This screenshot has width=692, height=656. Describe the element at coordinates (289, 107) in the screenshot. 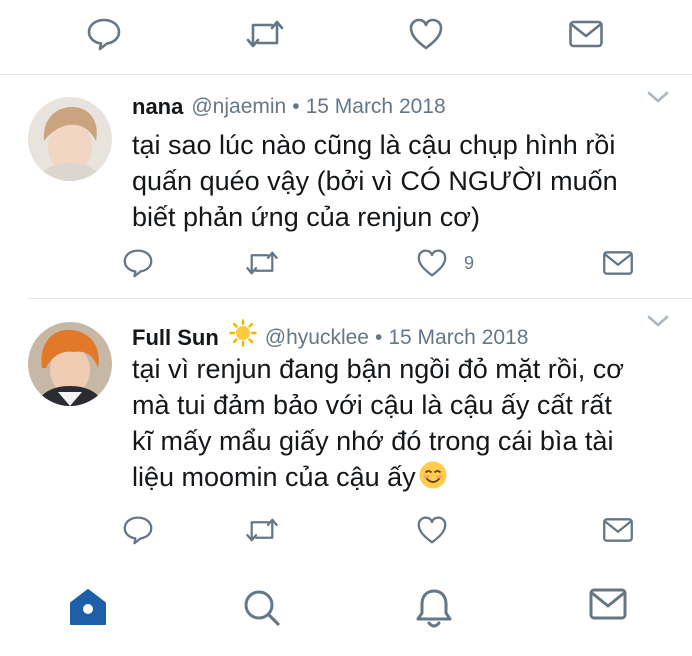

I see `tweet-header: nana @njaemin • 15 March 2018` at that location.